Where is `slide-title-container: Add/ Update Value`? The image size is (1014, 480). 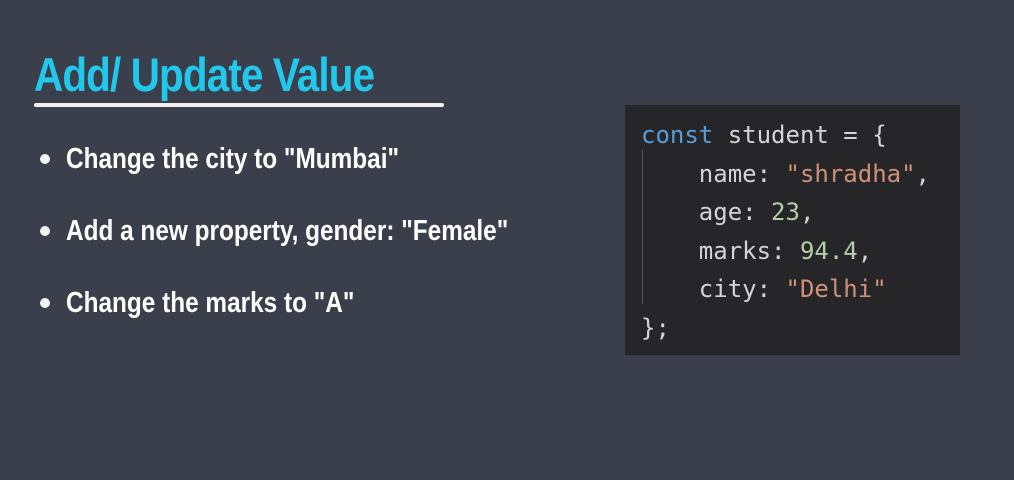 slide-title-container: Add/ Update Value is located at coordinates (232, 75).